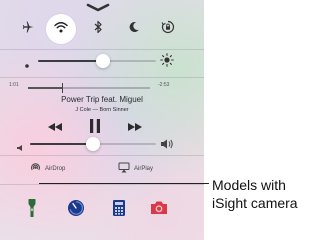  I want to click on calculator-button, so click(119, 210).